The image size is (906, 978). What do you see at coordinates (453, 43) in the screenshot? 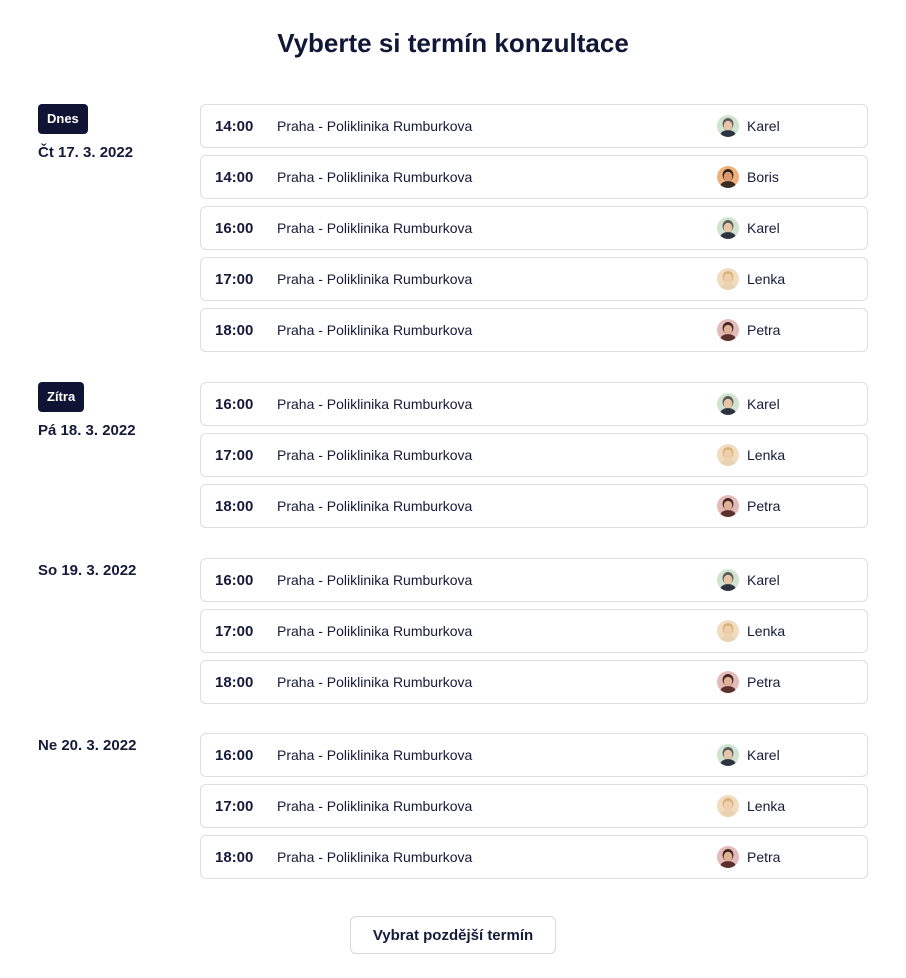
I see `page-title: Vyberte si termín konzultace` at bounding box center [453, 43].